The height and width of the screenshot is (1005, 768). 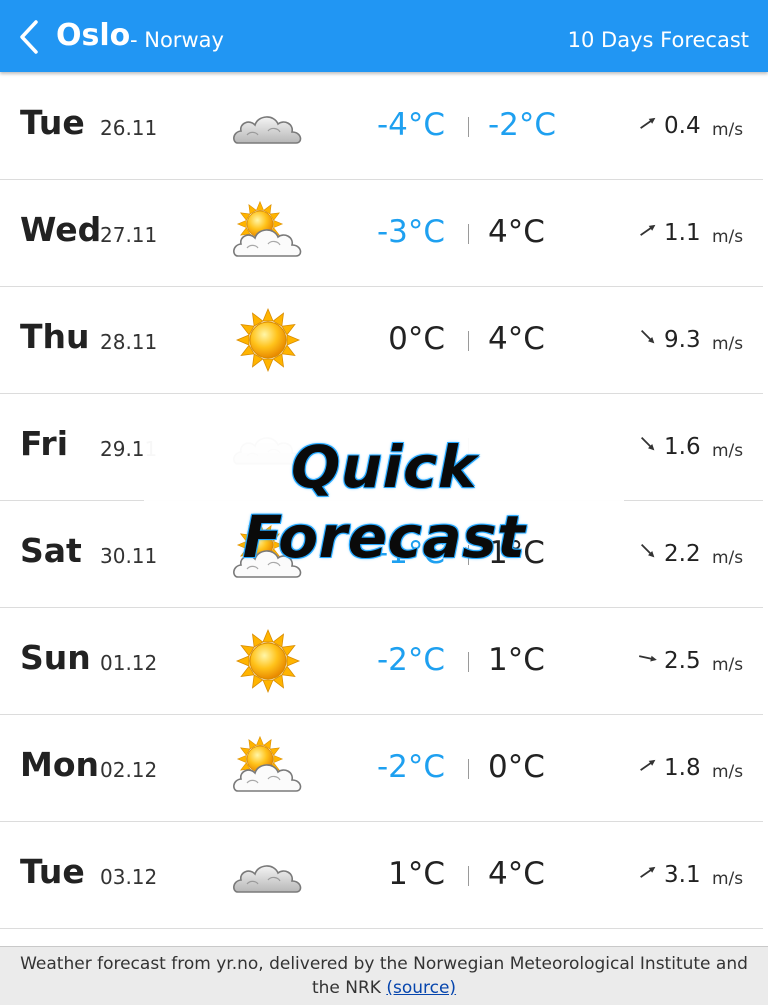 What do you see at coordinates (384, 36) in the screenshot?
I see `app-header: Oslo - Norway 10 Days Forecast` at bounding box center [384, 36].